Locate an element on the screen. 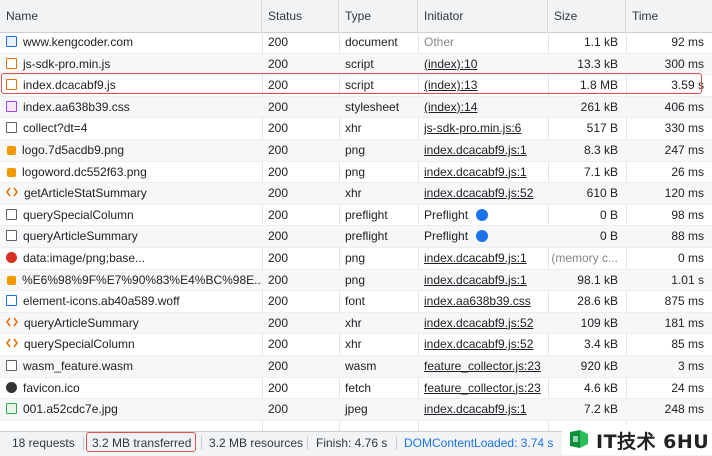 This screenshot has width=712, height=456. request-initiator: js-sdk-pro.min.js:6 is located at coordinates (472, 128).